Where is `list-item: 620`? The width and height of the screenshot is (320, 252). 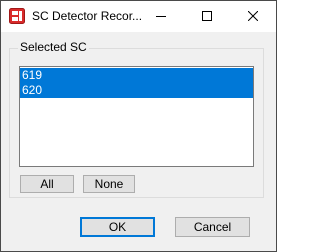
list-item: 620 is located at coordinates (136, 90).